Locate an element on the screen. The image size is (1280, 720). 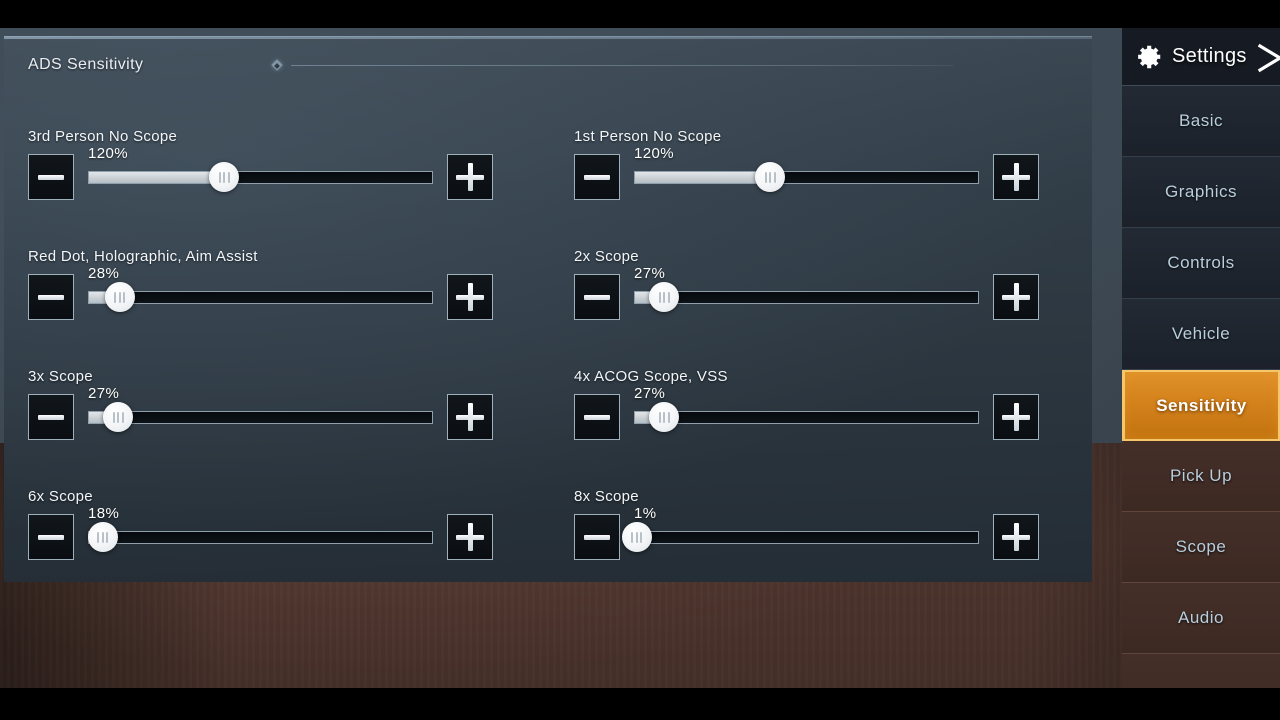
slider-value-label: 1% is located at coordinates (645, 513).